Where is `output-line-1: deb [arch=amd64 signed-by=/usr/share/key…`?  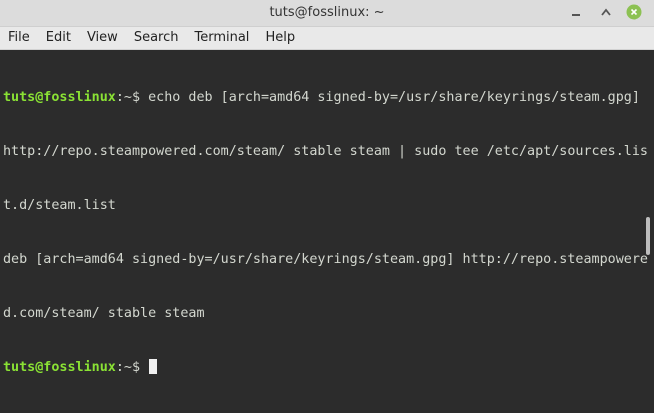
output-line-1: deb [arch=amd64 signed-by=/usr/share/key… is located at coordinates (325, 259).